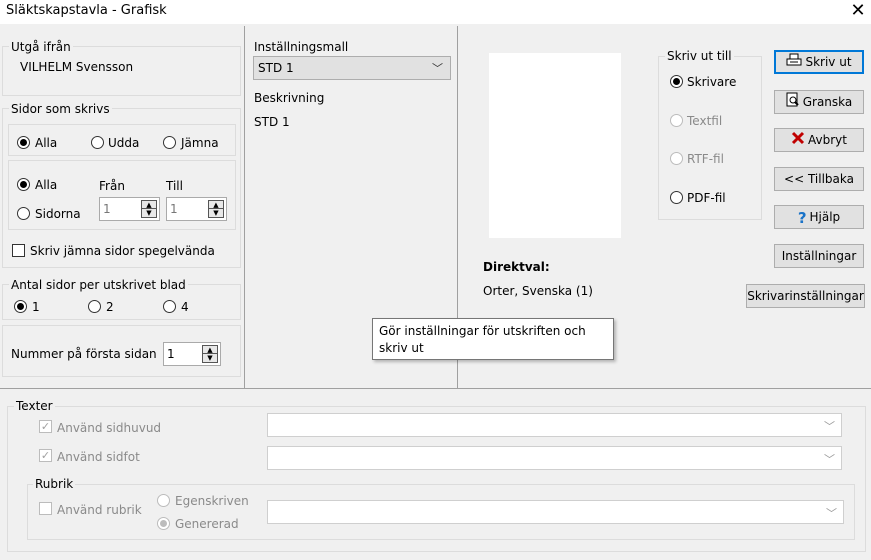 The image size is (871, 560). What do you see at coordinates (23, 184) in the screenshot?
I see `radio-range-all` at bounding box center [23, 184].